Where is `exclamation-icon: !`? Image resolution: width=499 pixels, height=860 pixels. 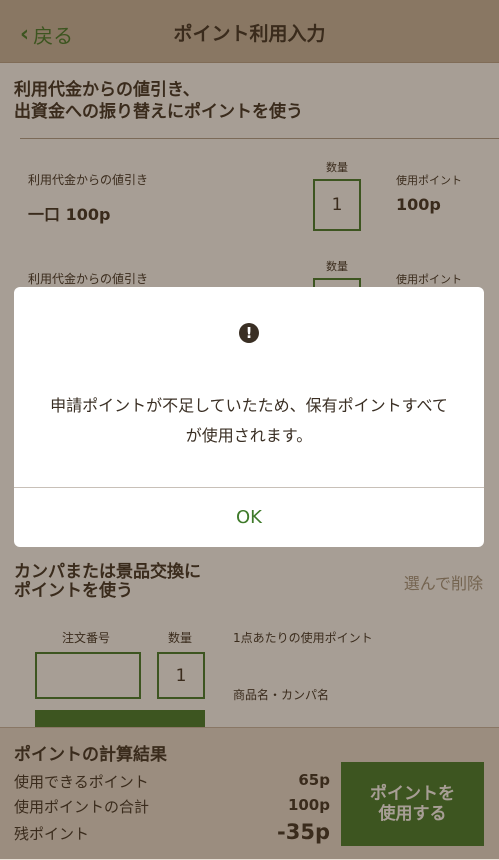
exclamation-icon: ! is located at coordinates (249, 333).